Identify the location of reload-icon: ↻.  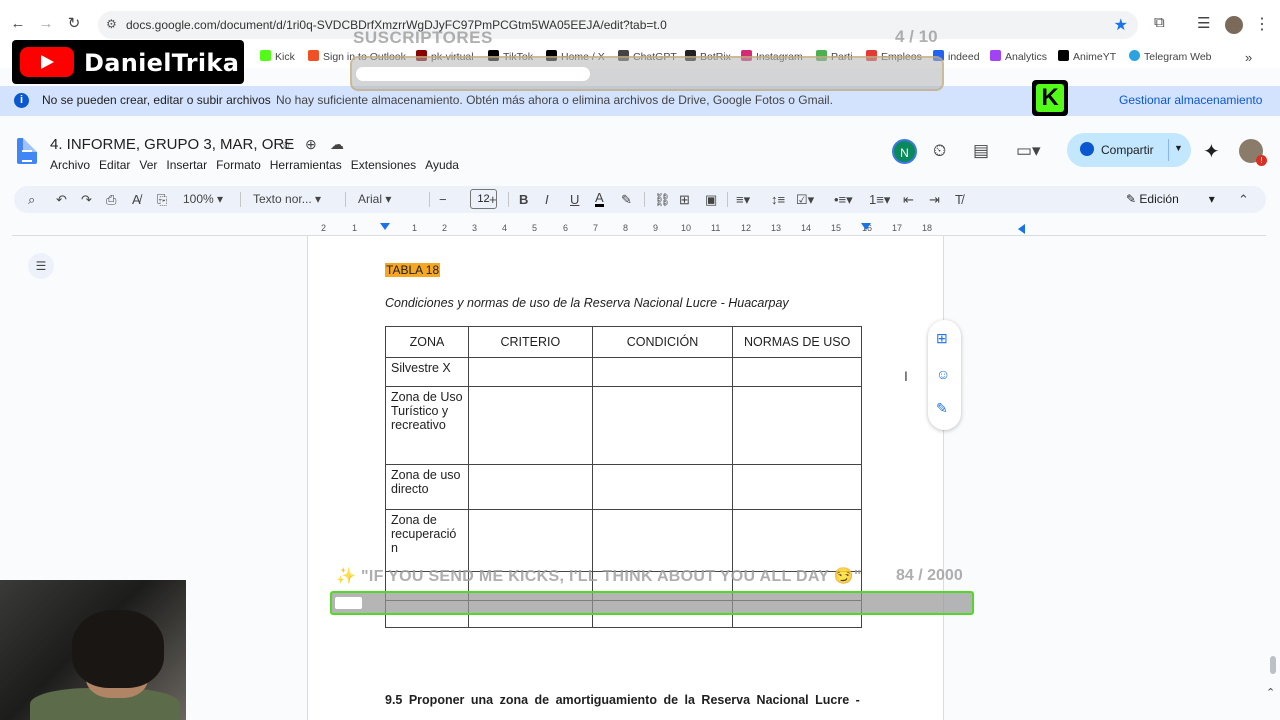
(74, 24).